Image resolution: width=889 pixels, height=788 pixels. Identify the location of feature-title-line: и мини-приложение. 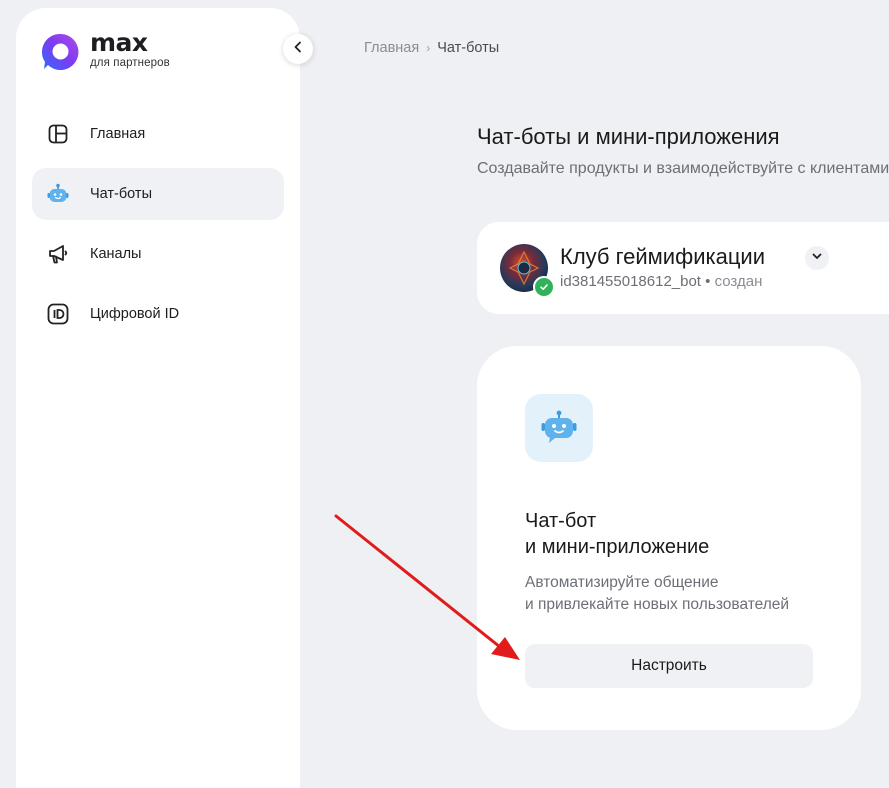
(617, 547).